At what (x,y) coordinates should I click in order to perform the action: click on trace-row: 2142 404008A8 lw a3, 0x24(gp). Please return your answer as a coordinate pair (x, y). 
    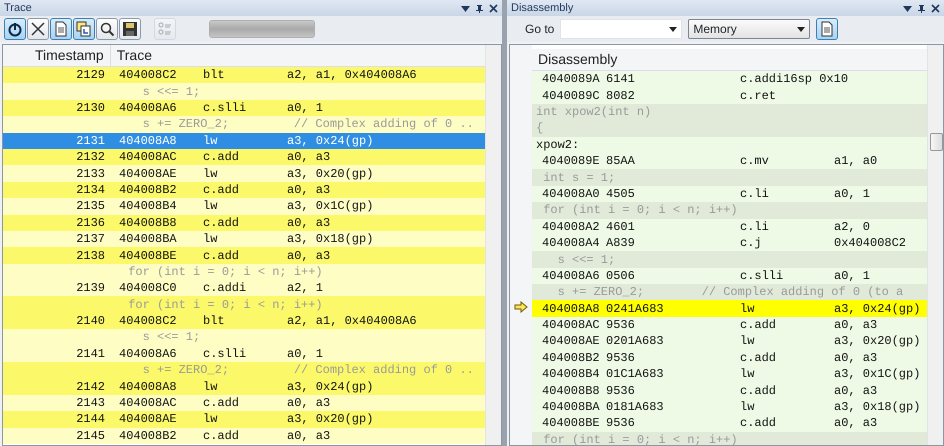
    Looking at the image, I should click on (244, 386).